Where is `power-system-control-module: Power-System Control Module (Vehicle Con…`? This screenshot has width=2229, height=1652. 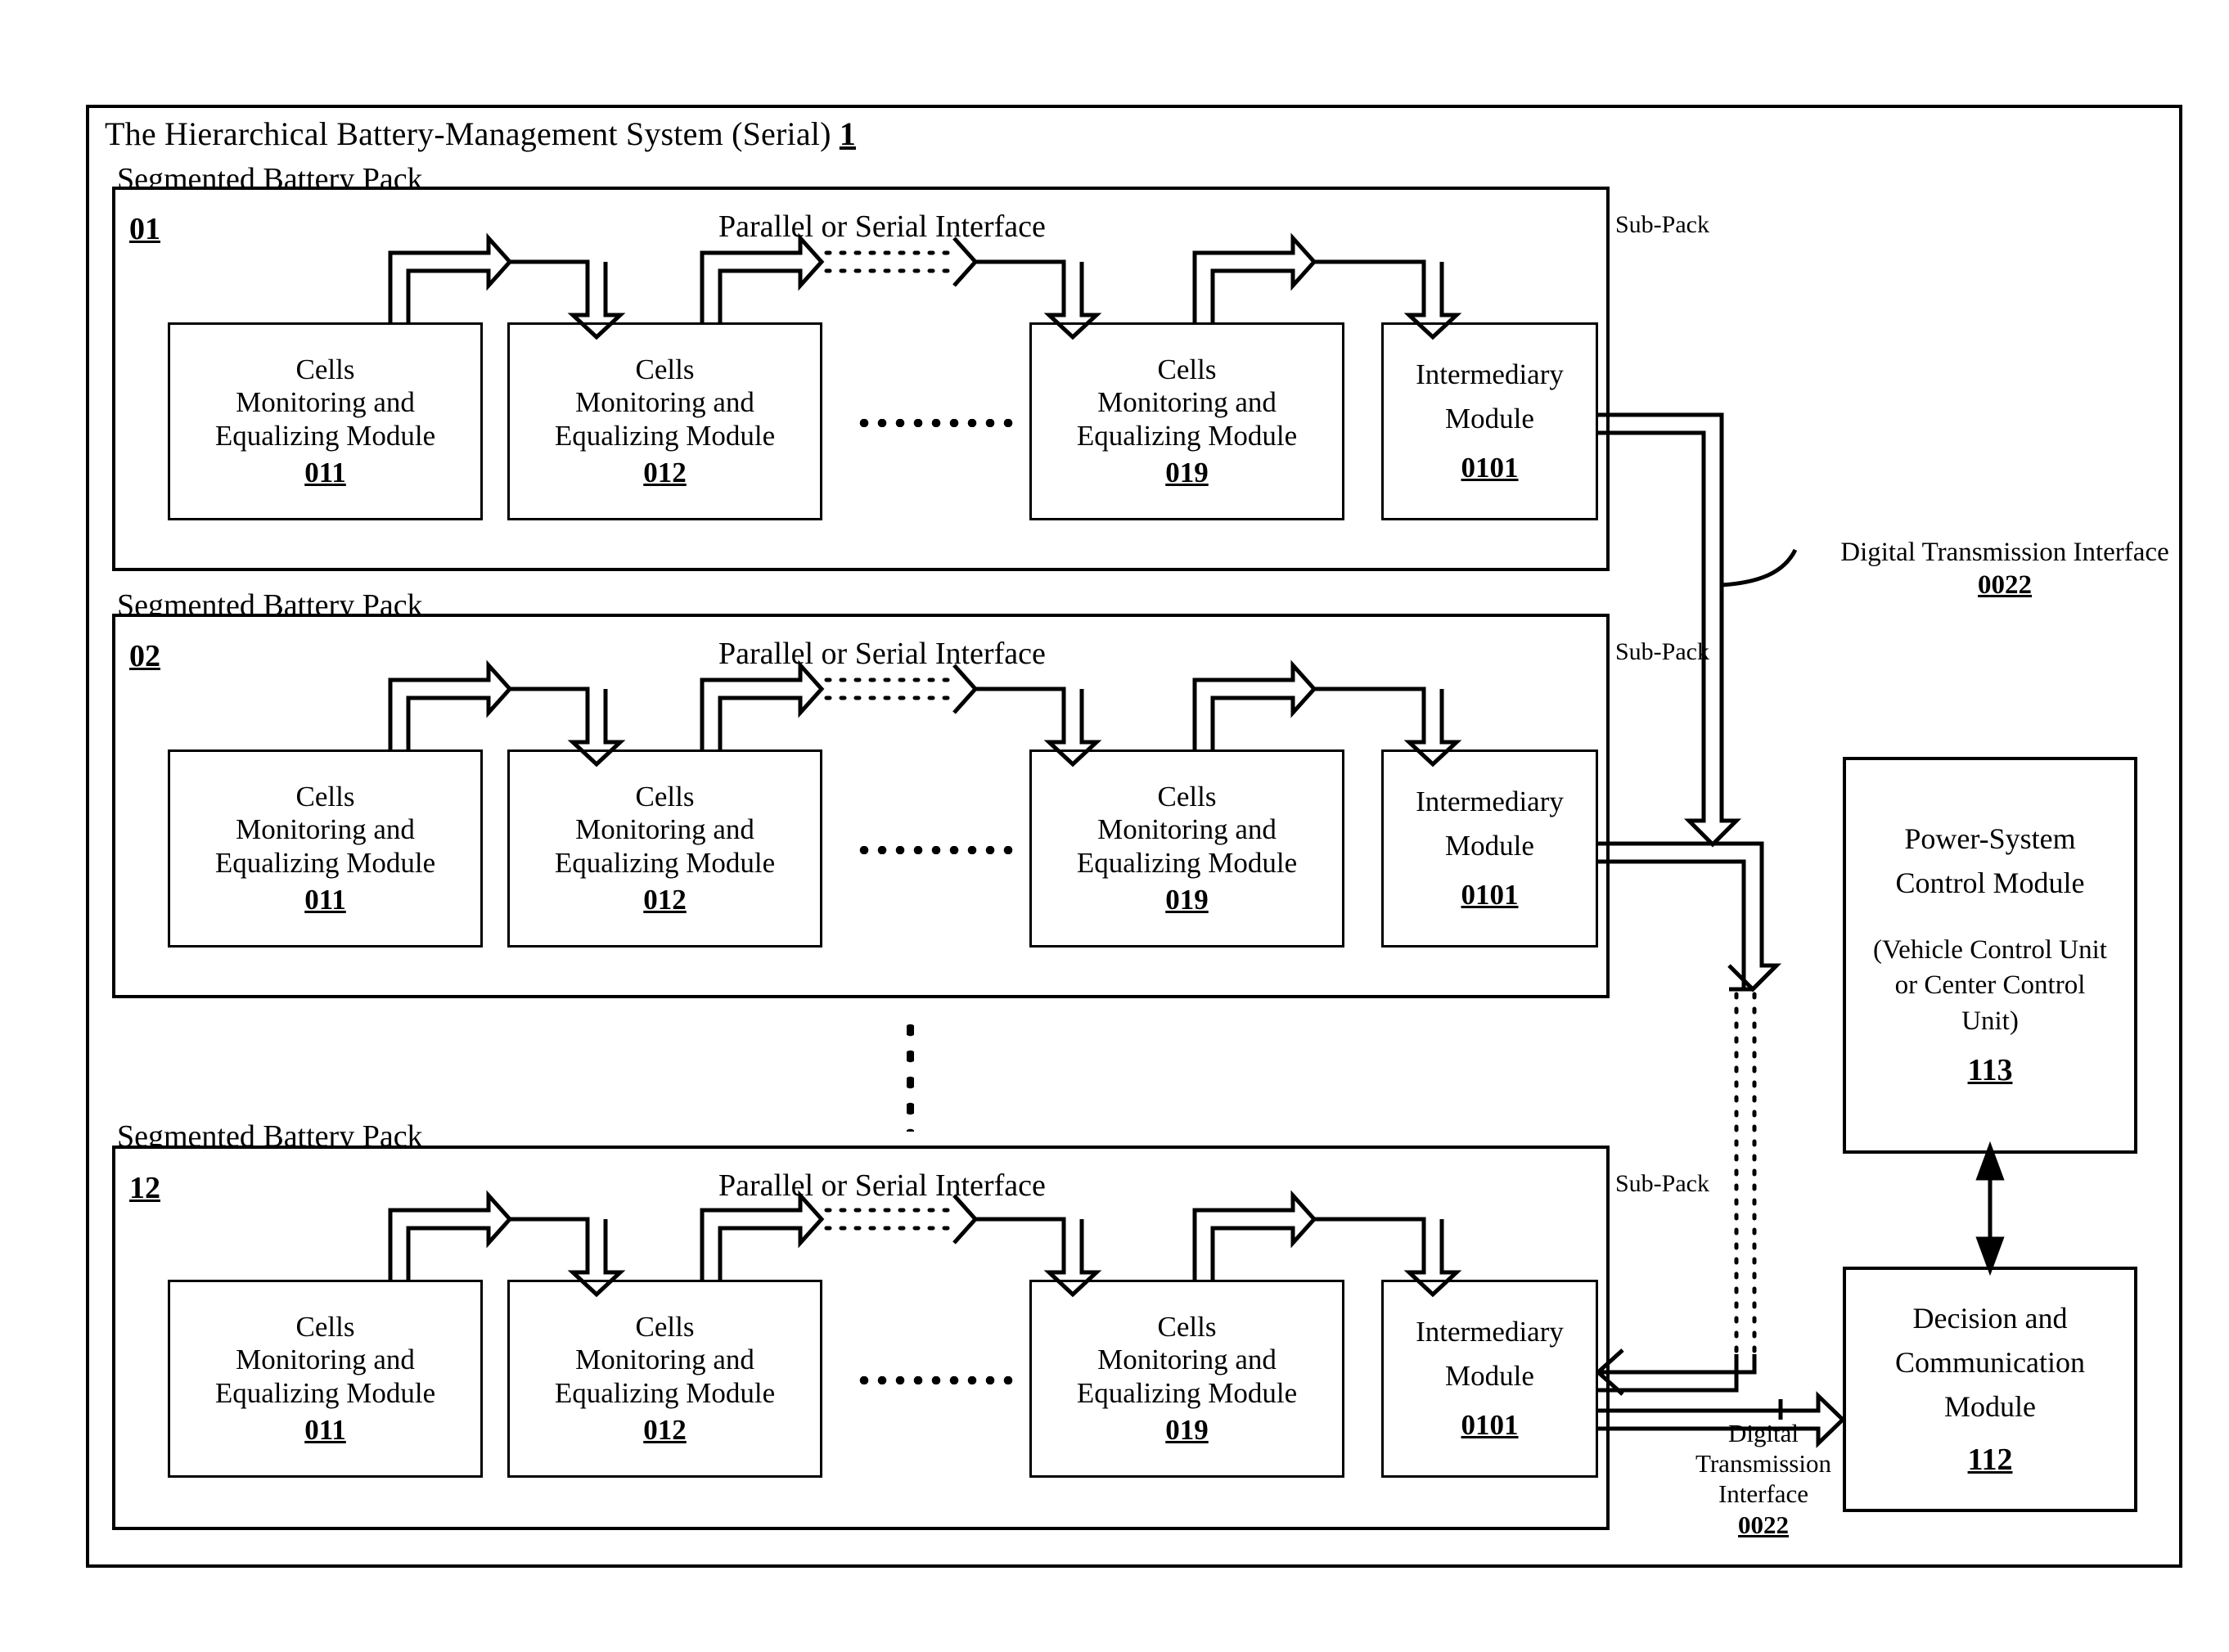 power-system-control-module: Power-System Control Module (Vehicle Con… is located at coordinates (1990, 955).